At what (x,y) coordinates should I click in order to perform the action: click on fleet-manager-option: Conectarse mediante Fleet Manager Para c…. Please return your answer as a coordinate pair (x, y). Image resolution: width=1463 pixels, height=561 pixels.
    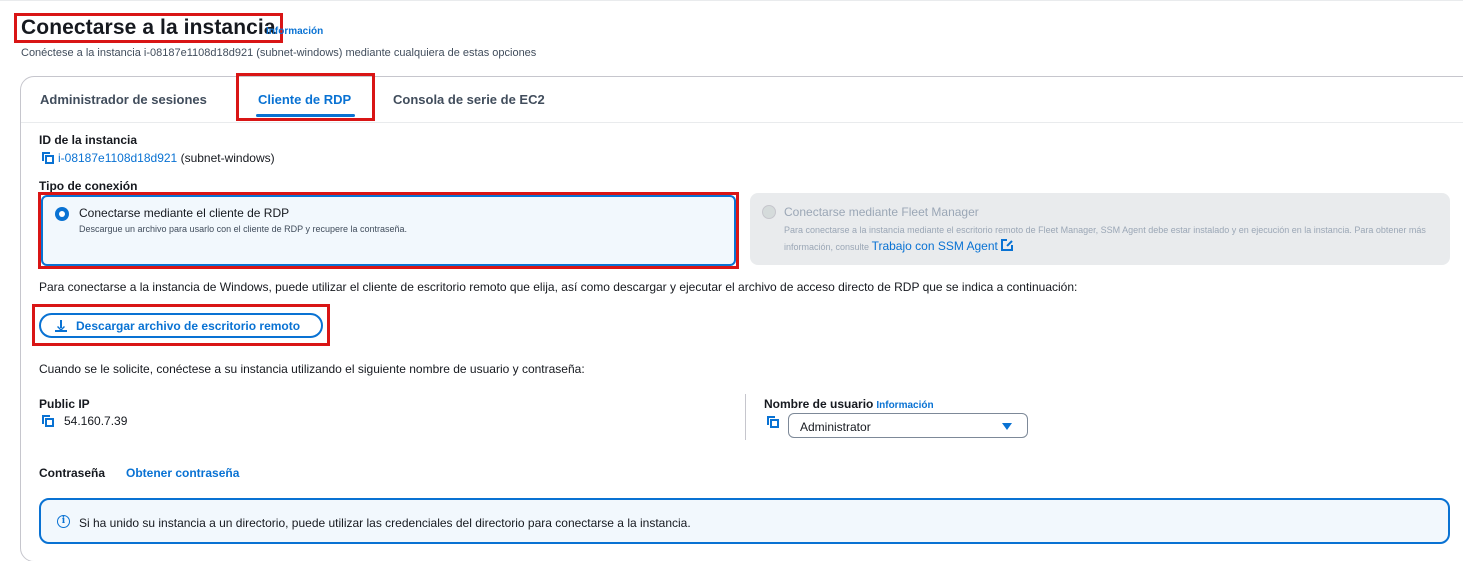
    Looking at the image, I should click on (1100, 229).